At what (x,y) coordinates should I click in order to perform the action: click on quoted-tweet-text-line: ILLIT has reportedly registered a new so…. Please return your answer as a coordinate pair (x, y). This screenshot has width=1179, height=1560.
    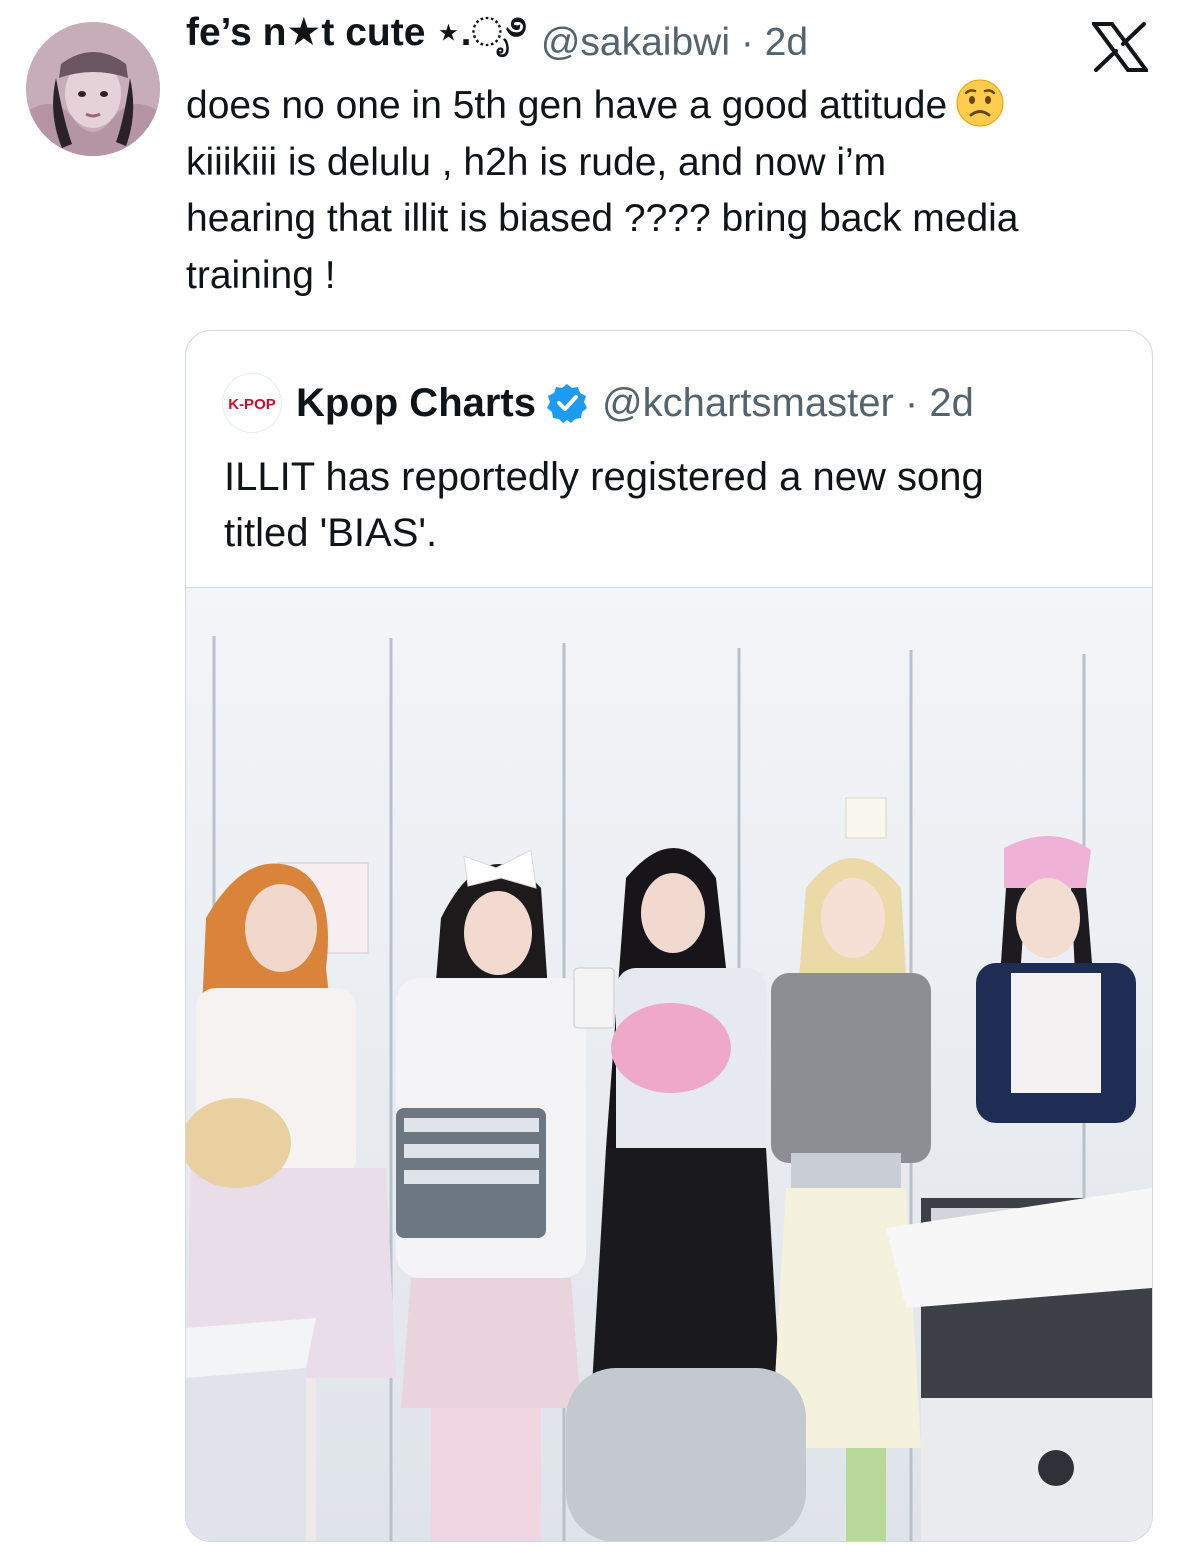
    Looking at the image, I should click on (604, 477).